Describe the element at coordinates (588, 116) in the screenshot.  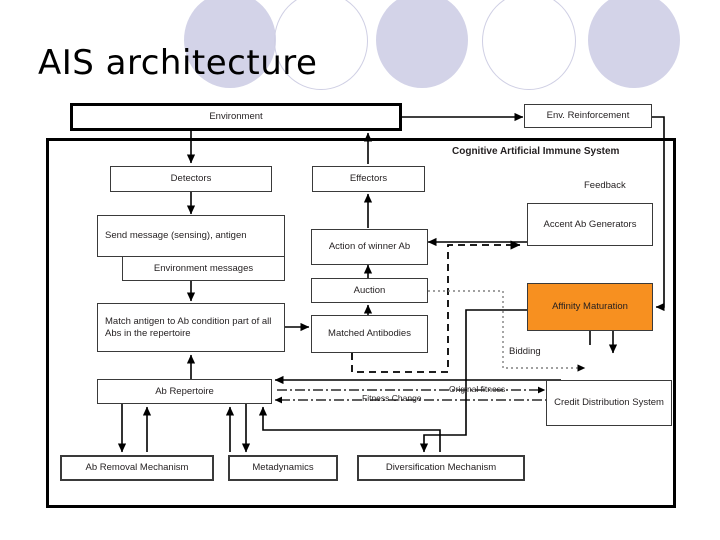
I see `box-env-reinforcement: Env. Reinforcement` at that location.